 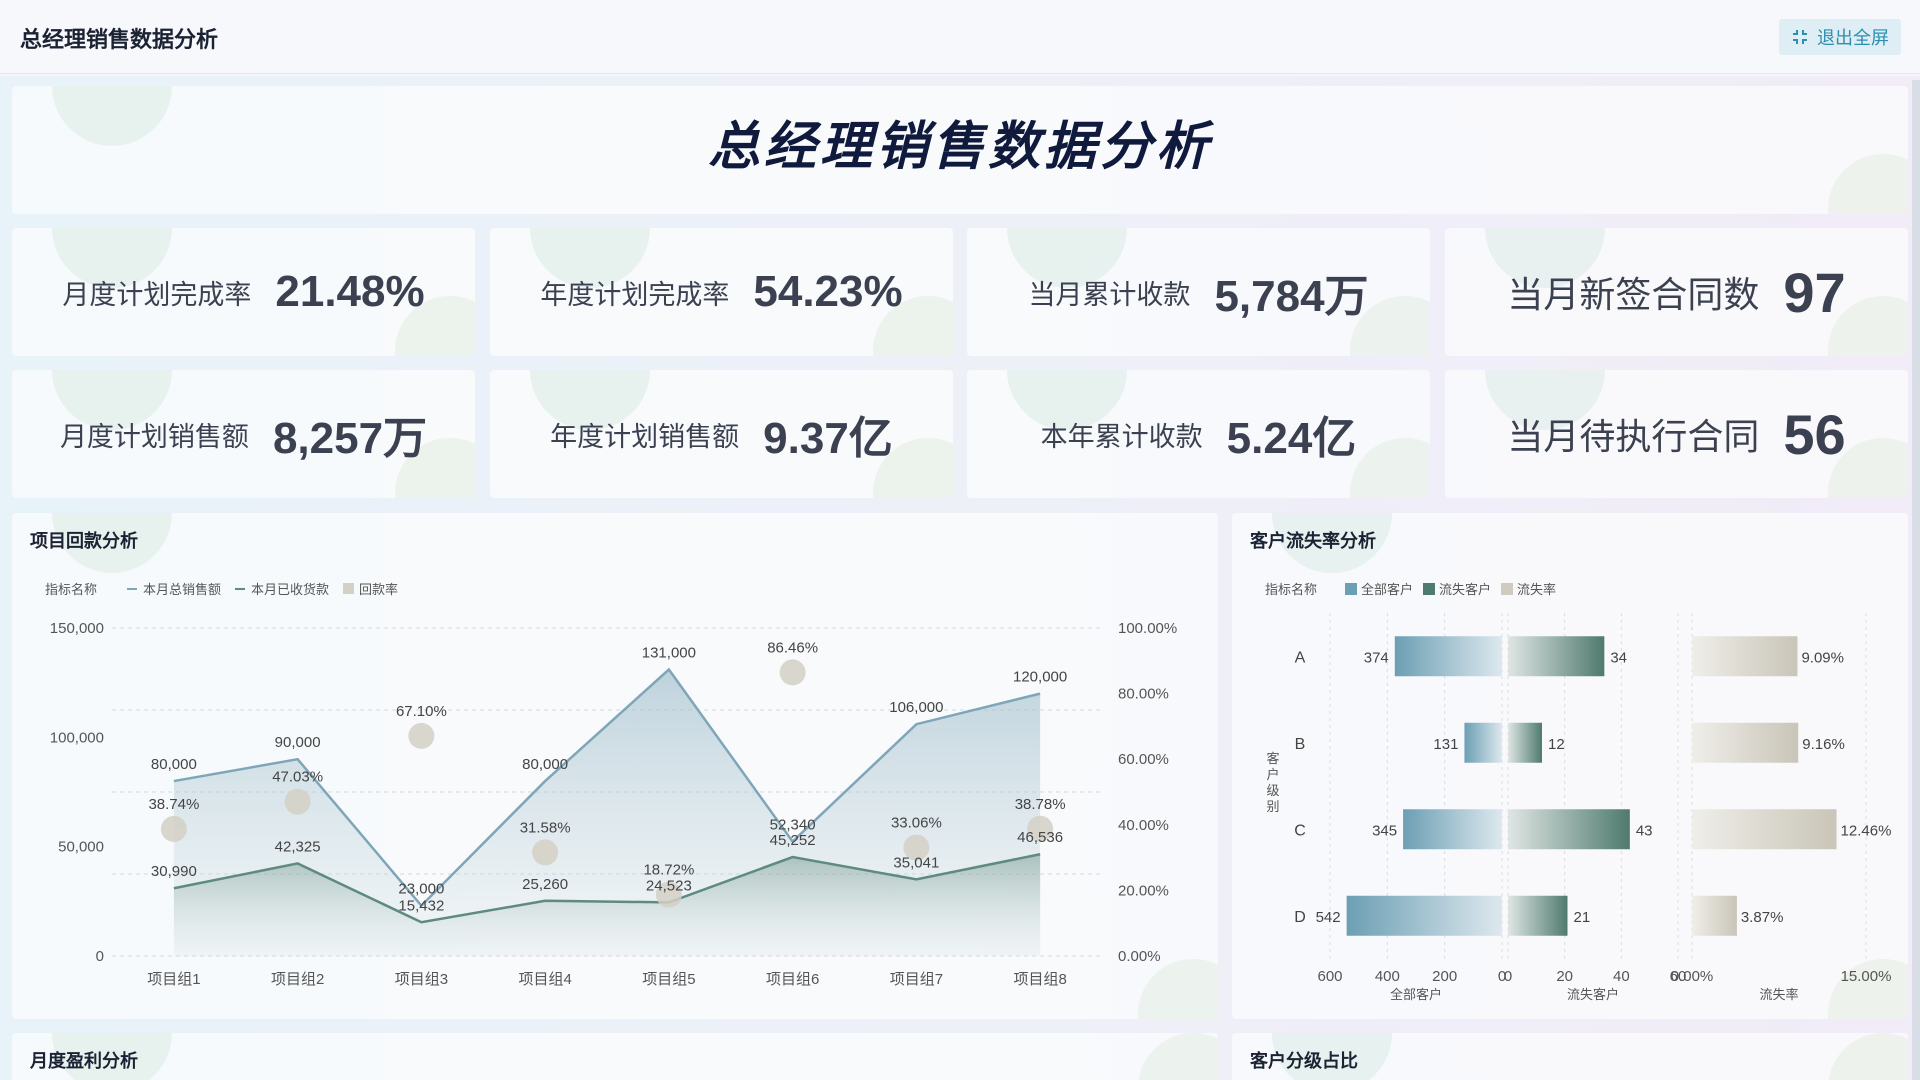 I want to click on kpi-label: 月度计划完成率, so click(x=157, y=294).